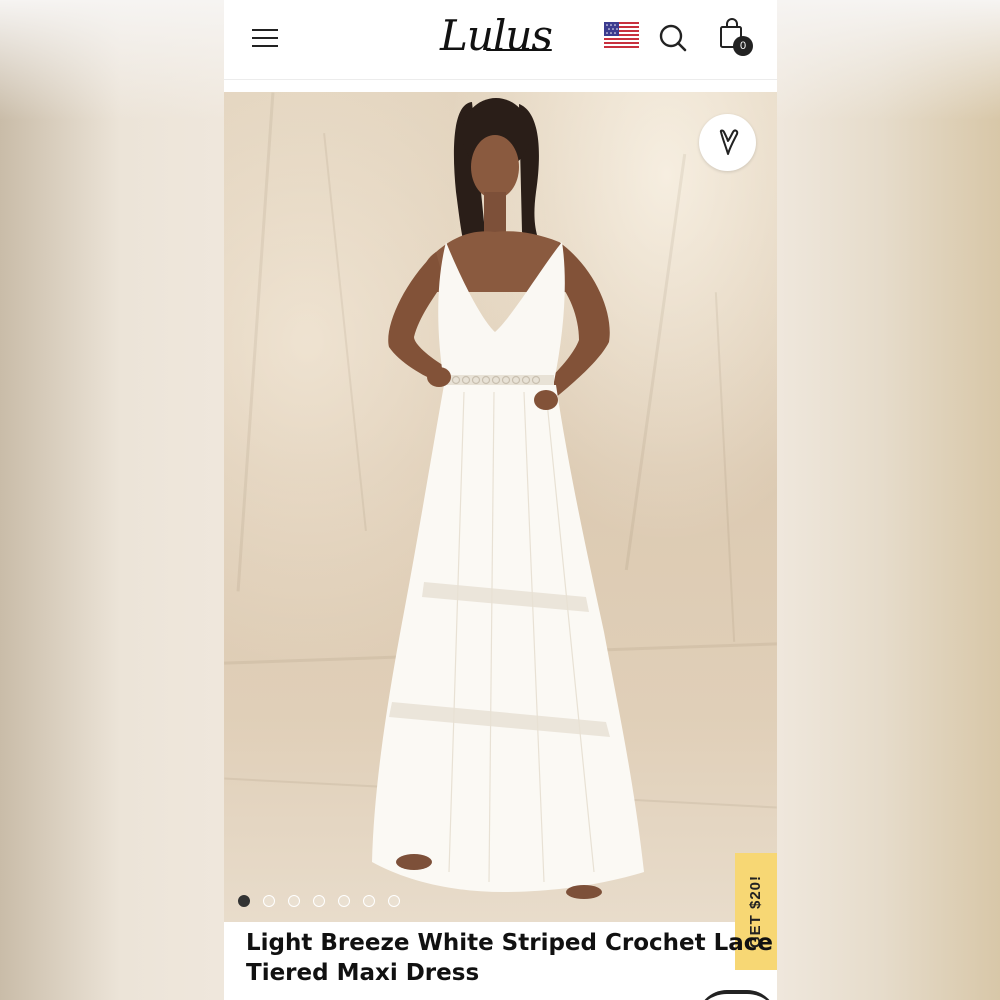  What do you see at coordinates (743, 46) in the screenshot?
I see `cart-count-badge: 0` at bounding box center [743, 46].